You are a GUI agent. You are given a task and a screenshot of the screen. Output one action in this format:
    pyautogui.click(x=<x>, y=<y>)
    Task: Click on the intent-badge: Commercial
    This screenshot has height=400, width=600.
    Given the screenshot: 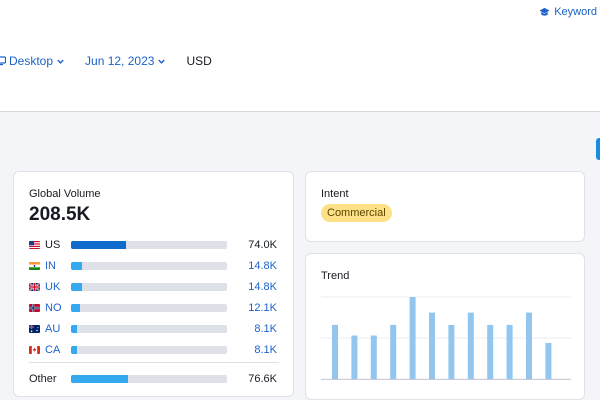 What is the action you would take?
    pyautogui.click(x=356, y=213)
    